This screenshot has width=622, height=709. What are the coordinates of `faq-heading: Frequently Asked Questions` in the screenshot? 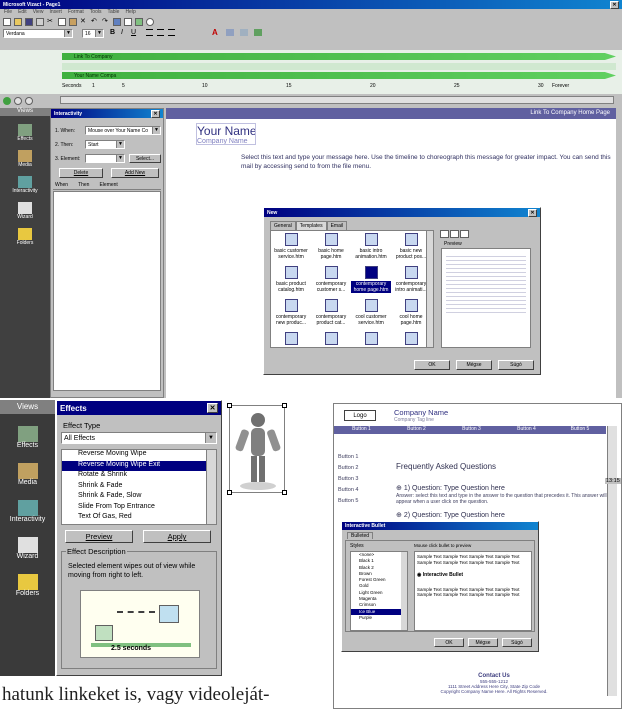 It's located at (446, 466).